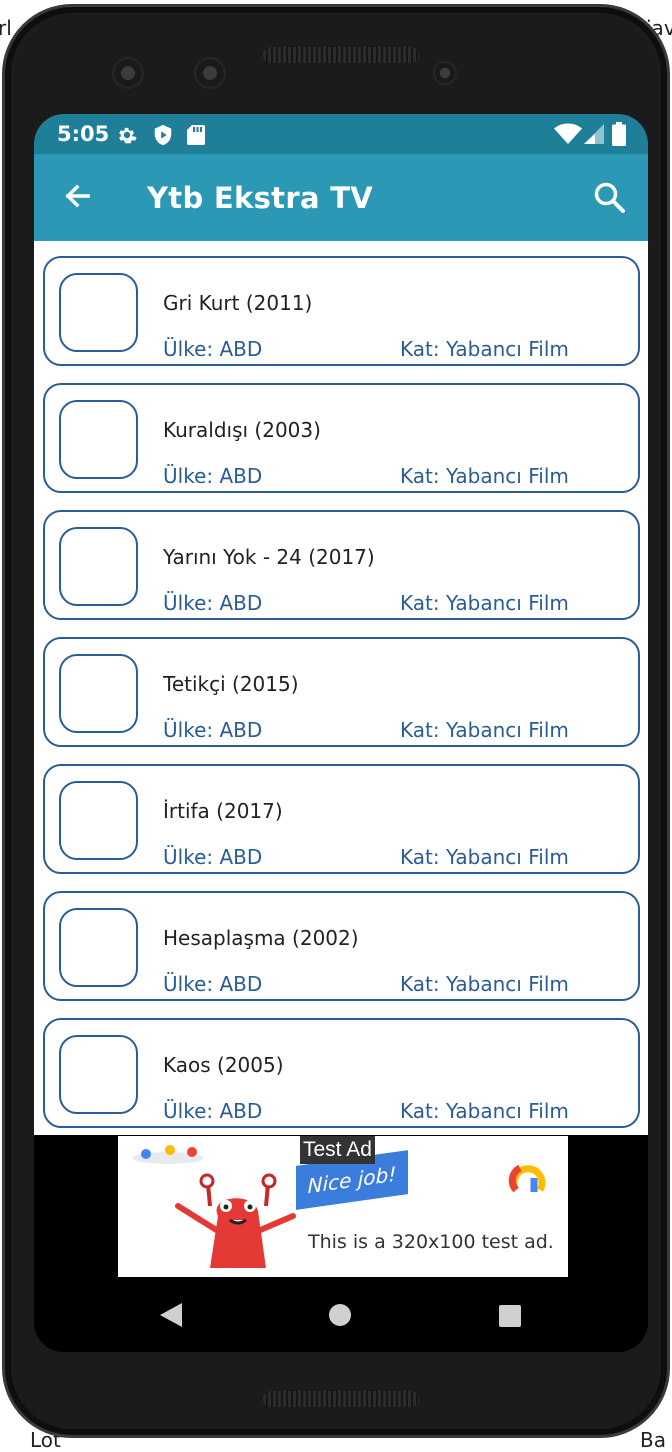 The width and height of the screenshot is (672, 1452). What do you see at coordinates (242, 430) in the screenshot?
I see `movie-title: Kuraldışı (2003)` at bounding box center [242, 430].